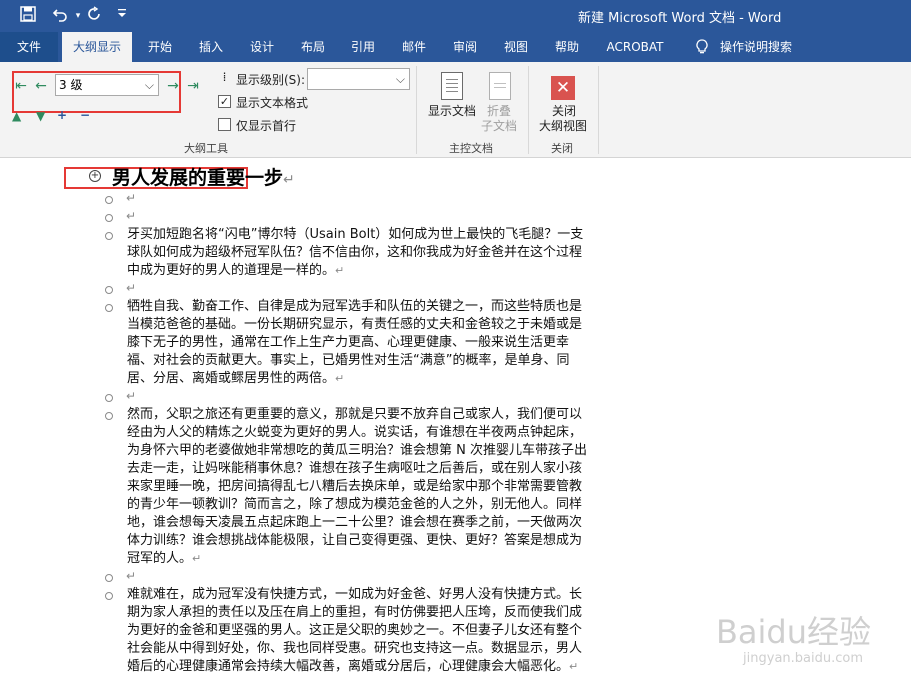 The width and height of the screenshot is (911, 689). I want to click on show-level-icon: ⁞, so click(224, 77).